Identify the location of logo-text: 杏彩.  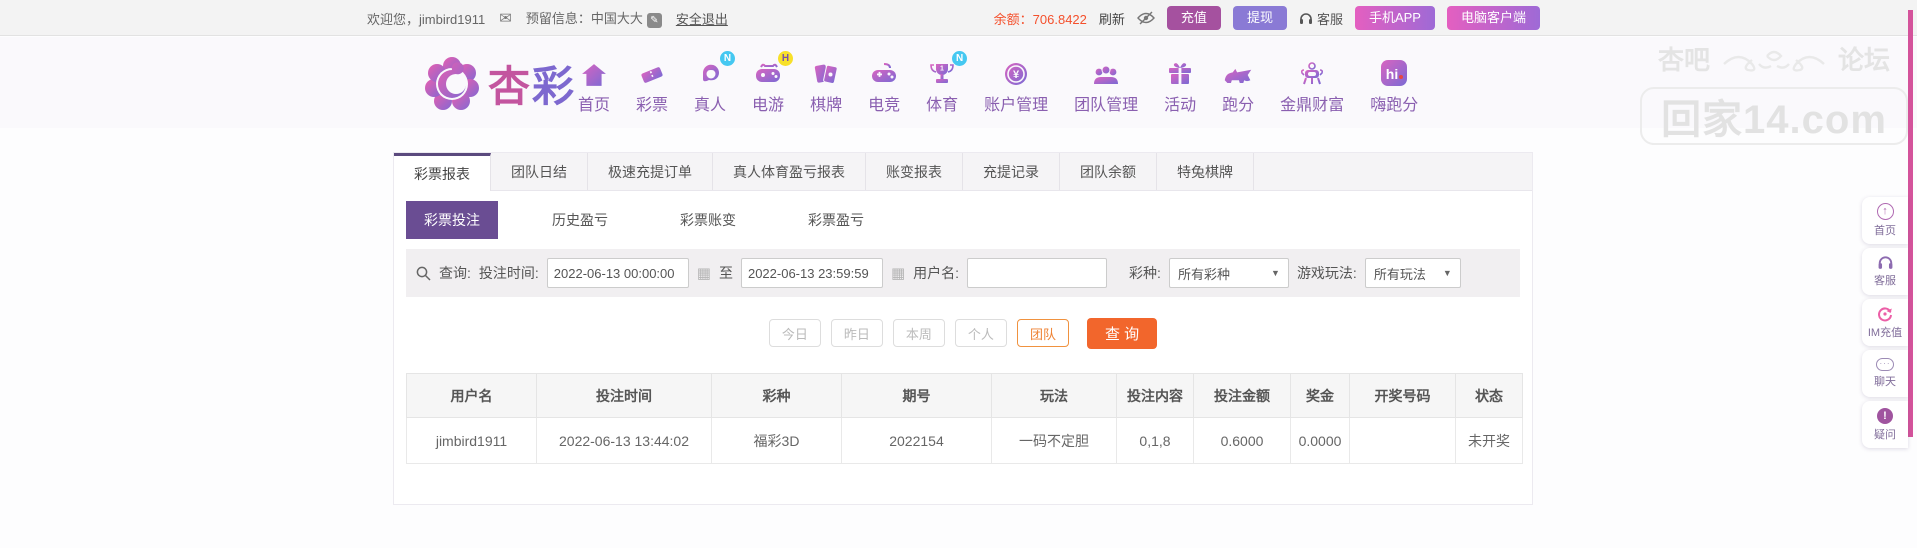
(532, 86).